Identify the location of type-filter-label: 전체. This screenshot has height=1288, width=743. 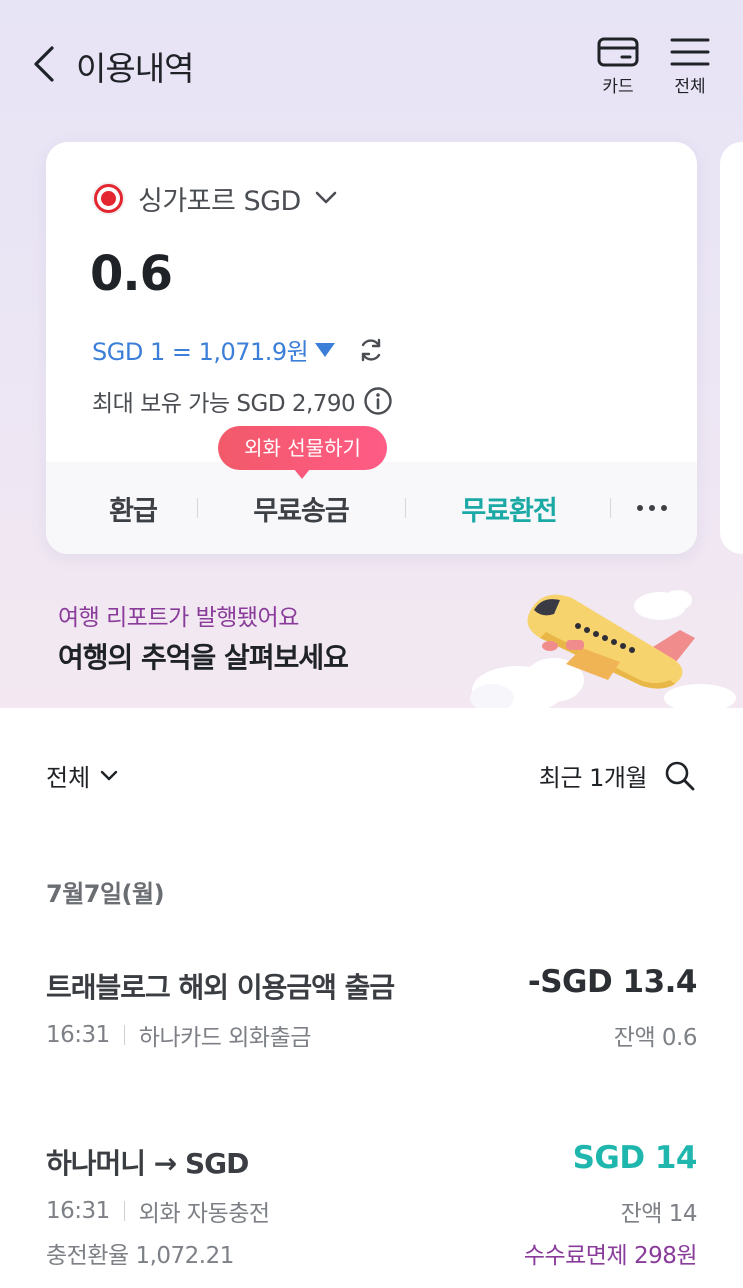
(68, 778).